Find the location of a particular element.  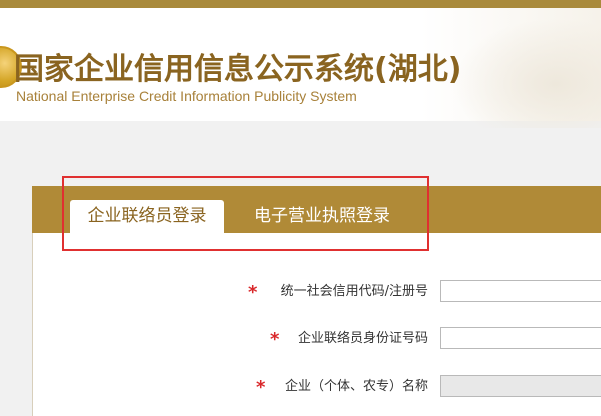

site-title: 国家企业信用信息公示系统(湖北) is located at coordinates (238, 69).